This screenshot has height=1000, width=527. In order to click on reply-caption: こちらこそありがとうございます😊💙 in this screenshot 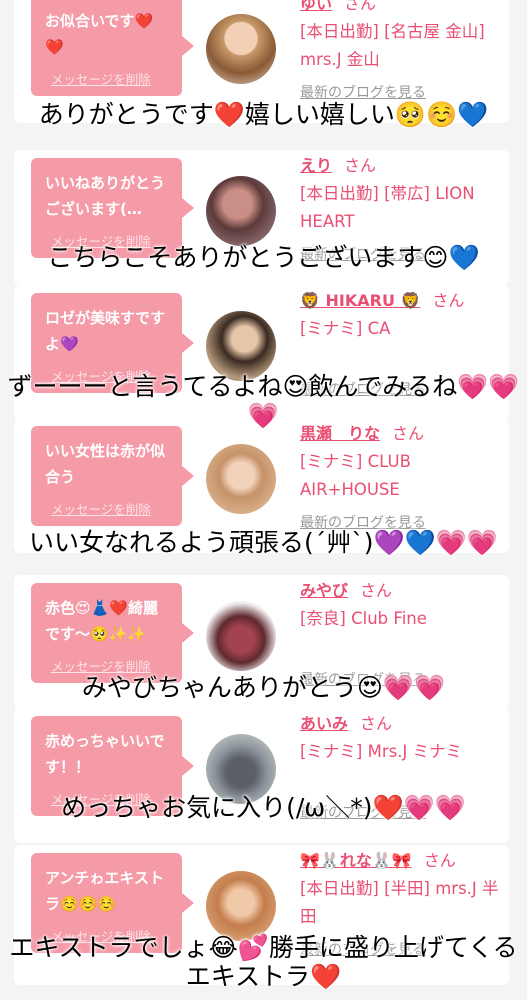, I will do `click(263, 257)`.